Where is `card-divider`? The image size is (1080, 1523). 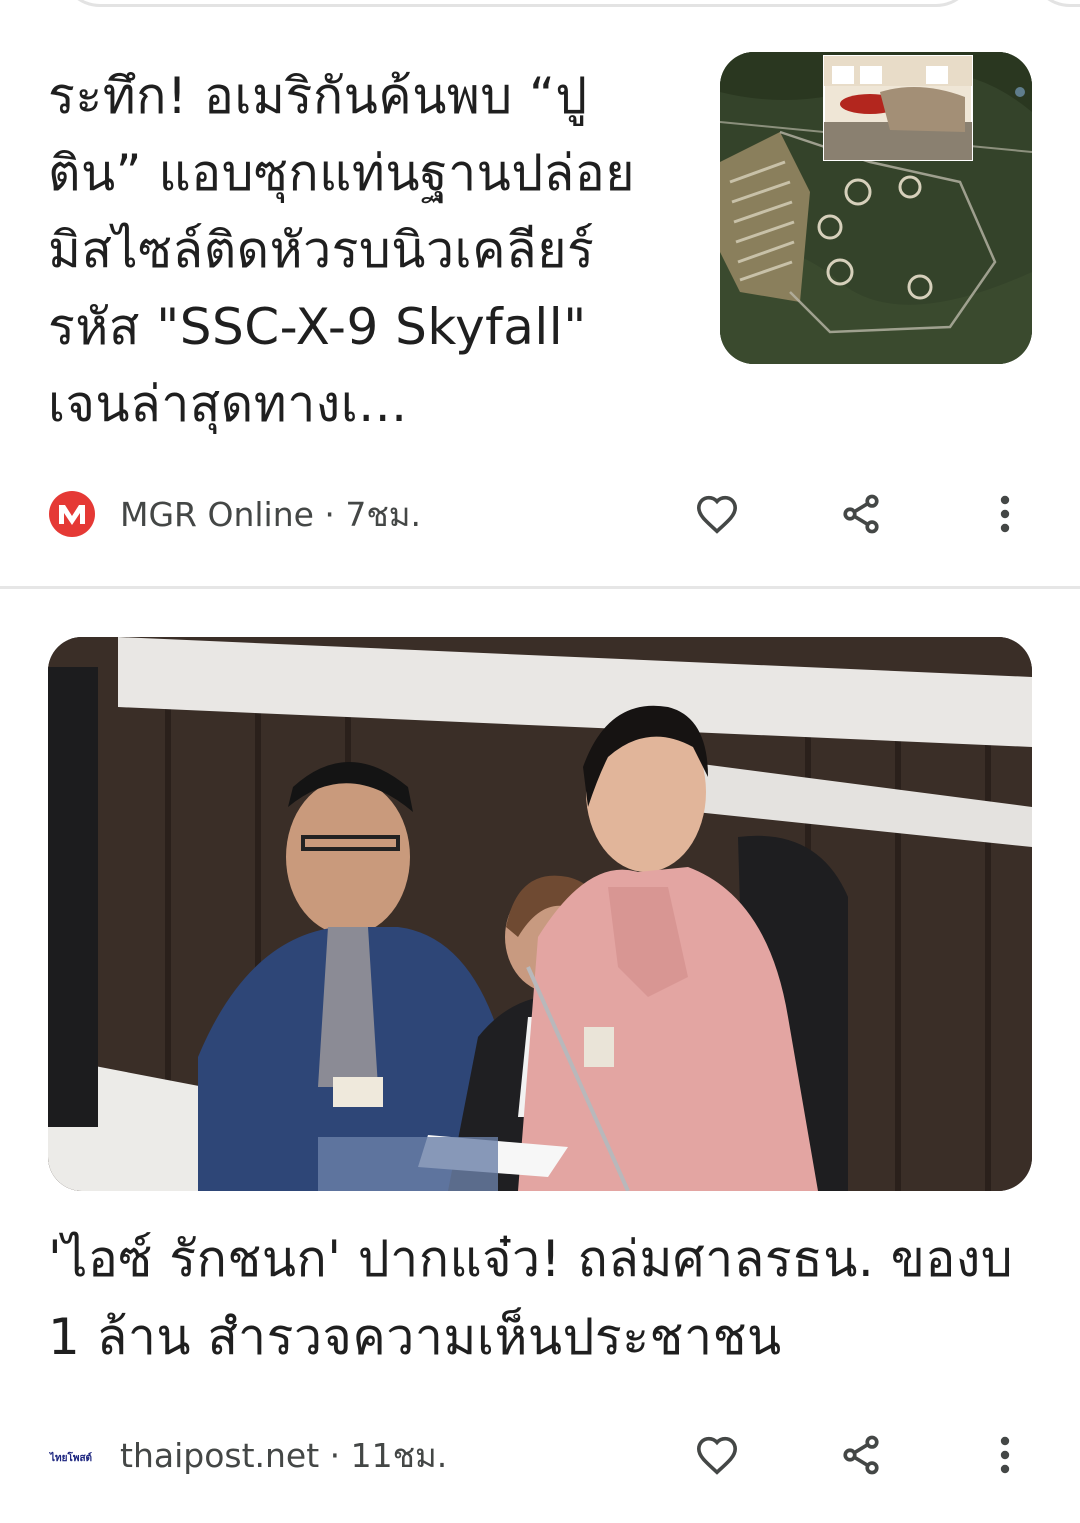
card-divider is located at coordinates (540, 587).